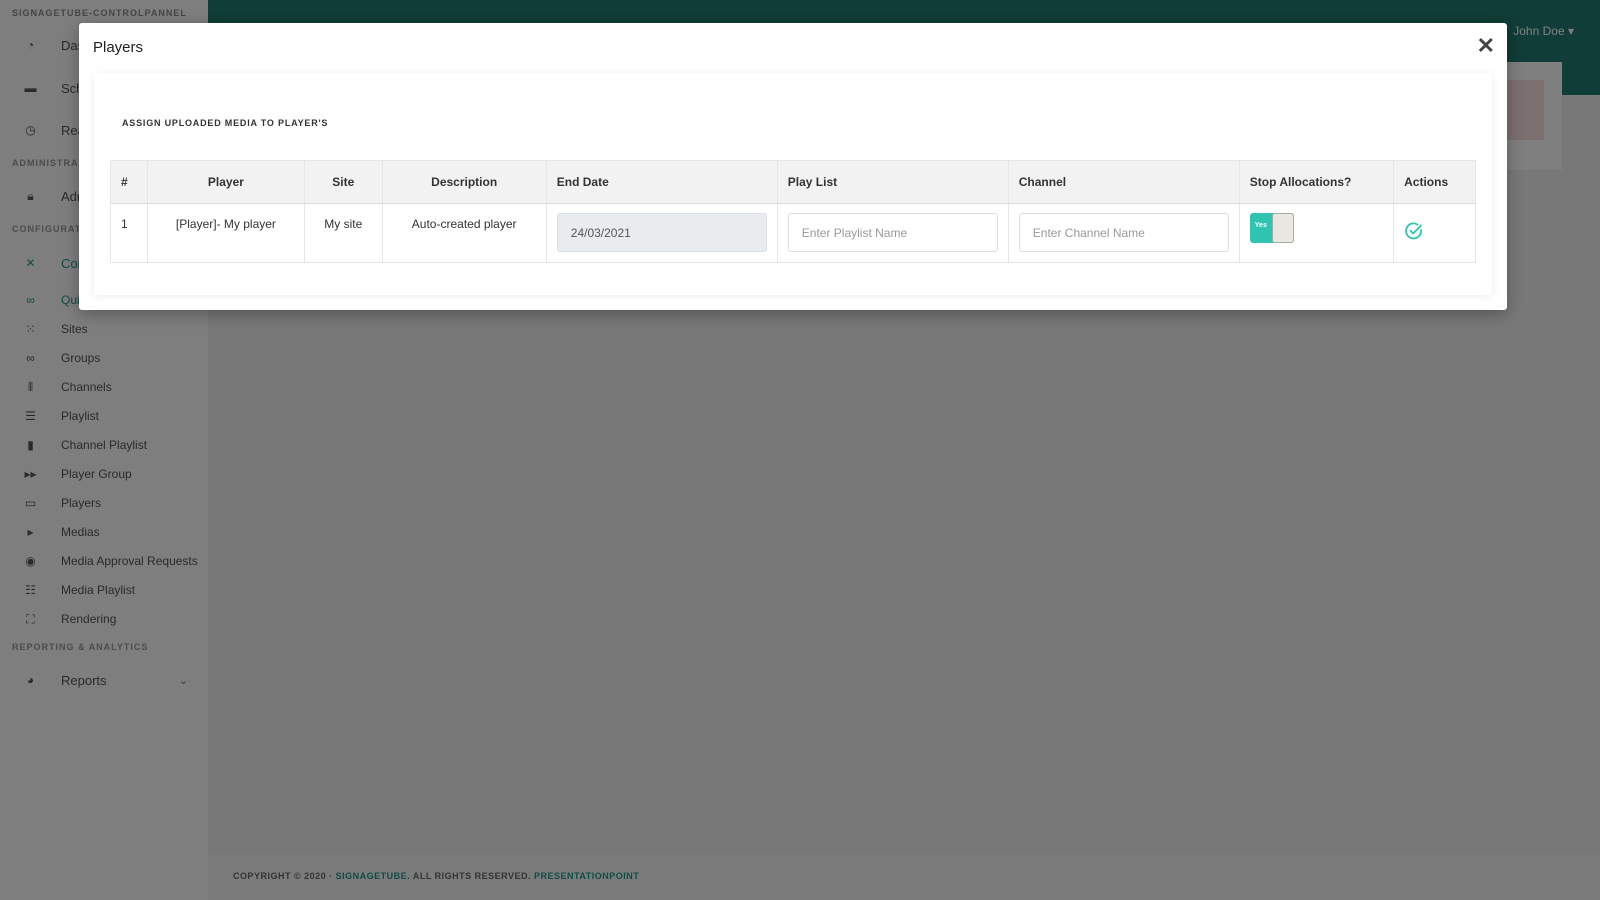 Image resolution: width=1600 pixels, height=900 pixels. Describe the element at coordinates (892, 182) in the screenshot. I see `column-header-playlist: Play List` at that location.